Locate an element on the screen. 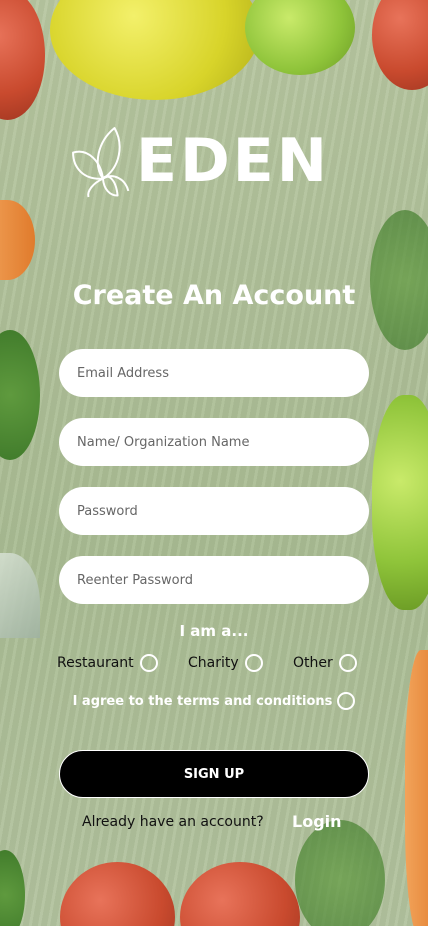 The height and width of the screenshot is (926, 428). role-option-other: Other is located at coordinates (325, 663).